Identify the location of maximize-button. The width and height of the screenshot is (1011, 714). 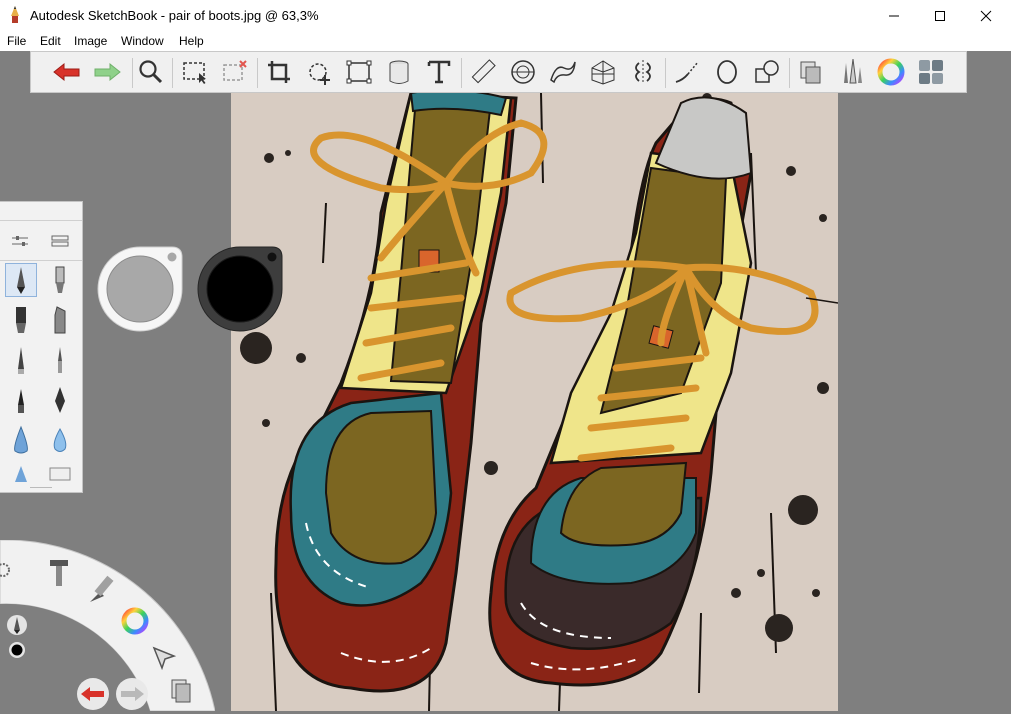
(940, 15).